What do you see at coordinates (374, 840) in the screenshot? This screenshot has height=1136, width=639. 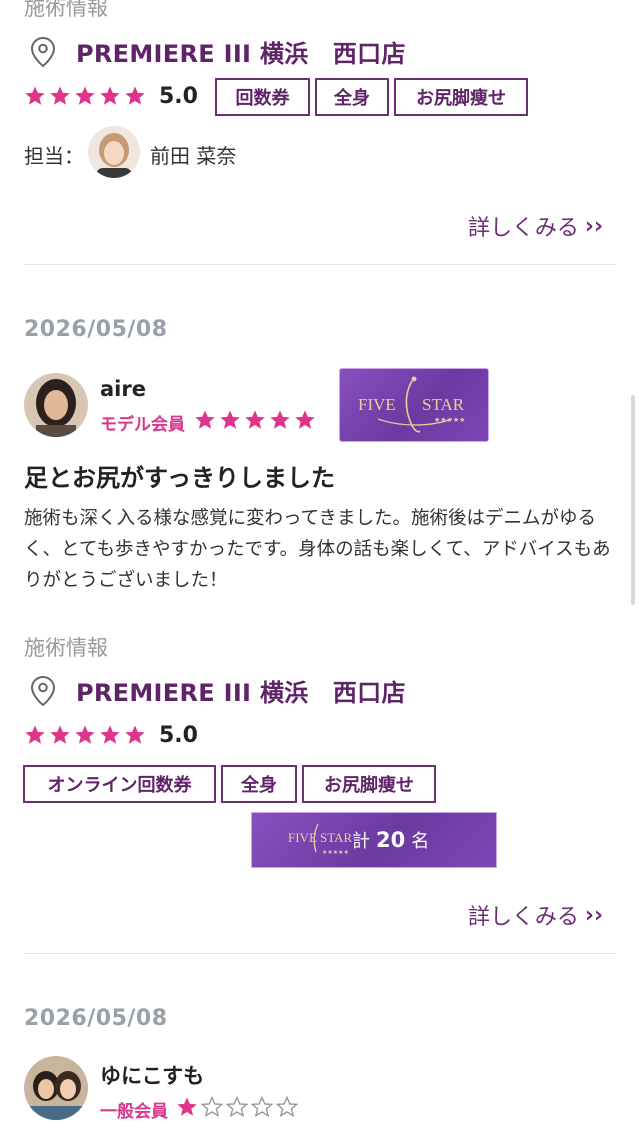 I see `five-star-count-badge: FIVE STAR ★★★★★ 計 20 名` at bounding box center [374, 840].